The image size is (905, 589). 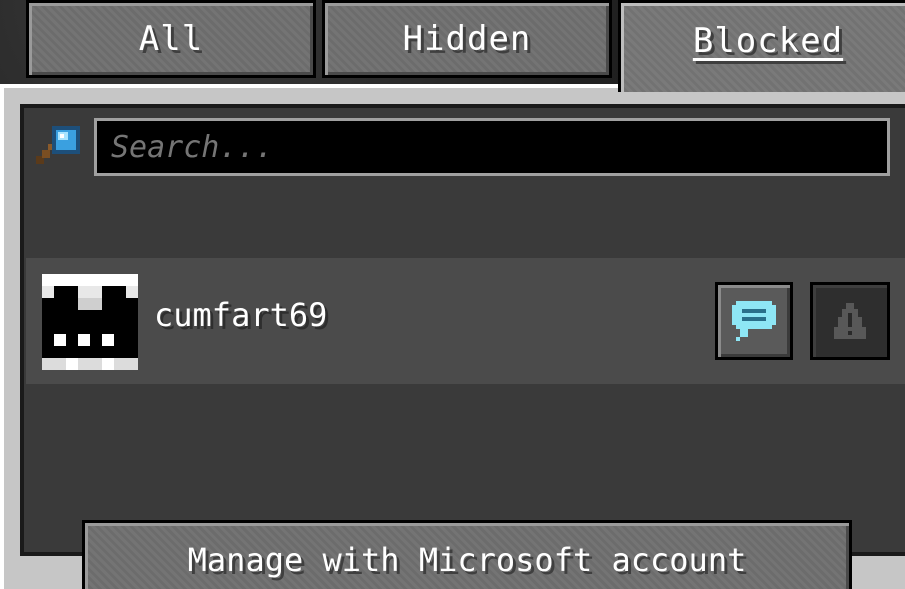 I want to click on warning-icon, so click(x=850, y=321).